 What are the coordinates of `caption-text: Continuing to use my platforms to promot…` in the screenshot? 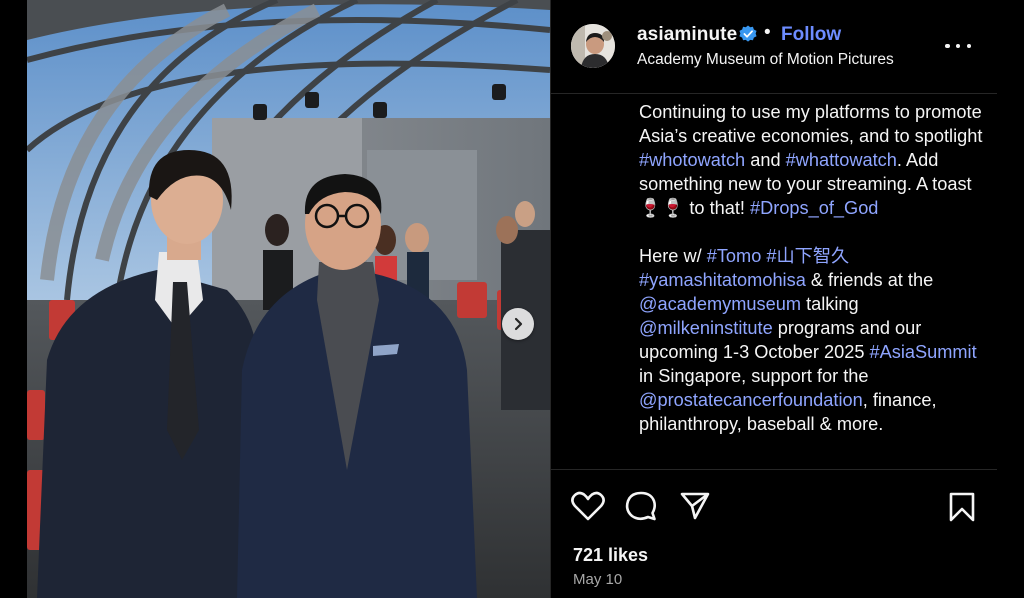 It's located at (811, 124).